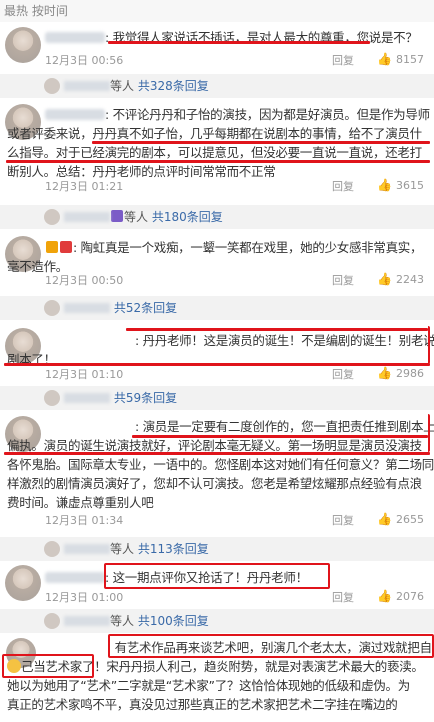 The height and width of the screenshot is (722, 434). I want to click on like-button: 👍 8157, so click(400, 59).